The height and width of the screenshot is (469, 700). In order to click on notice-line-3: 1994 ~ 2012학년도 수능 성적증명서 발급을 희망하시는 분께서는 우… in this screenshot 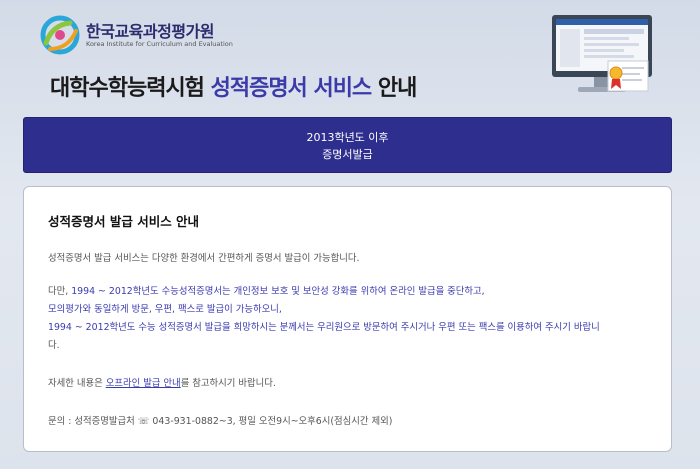, I will do `click(324, 327)`.